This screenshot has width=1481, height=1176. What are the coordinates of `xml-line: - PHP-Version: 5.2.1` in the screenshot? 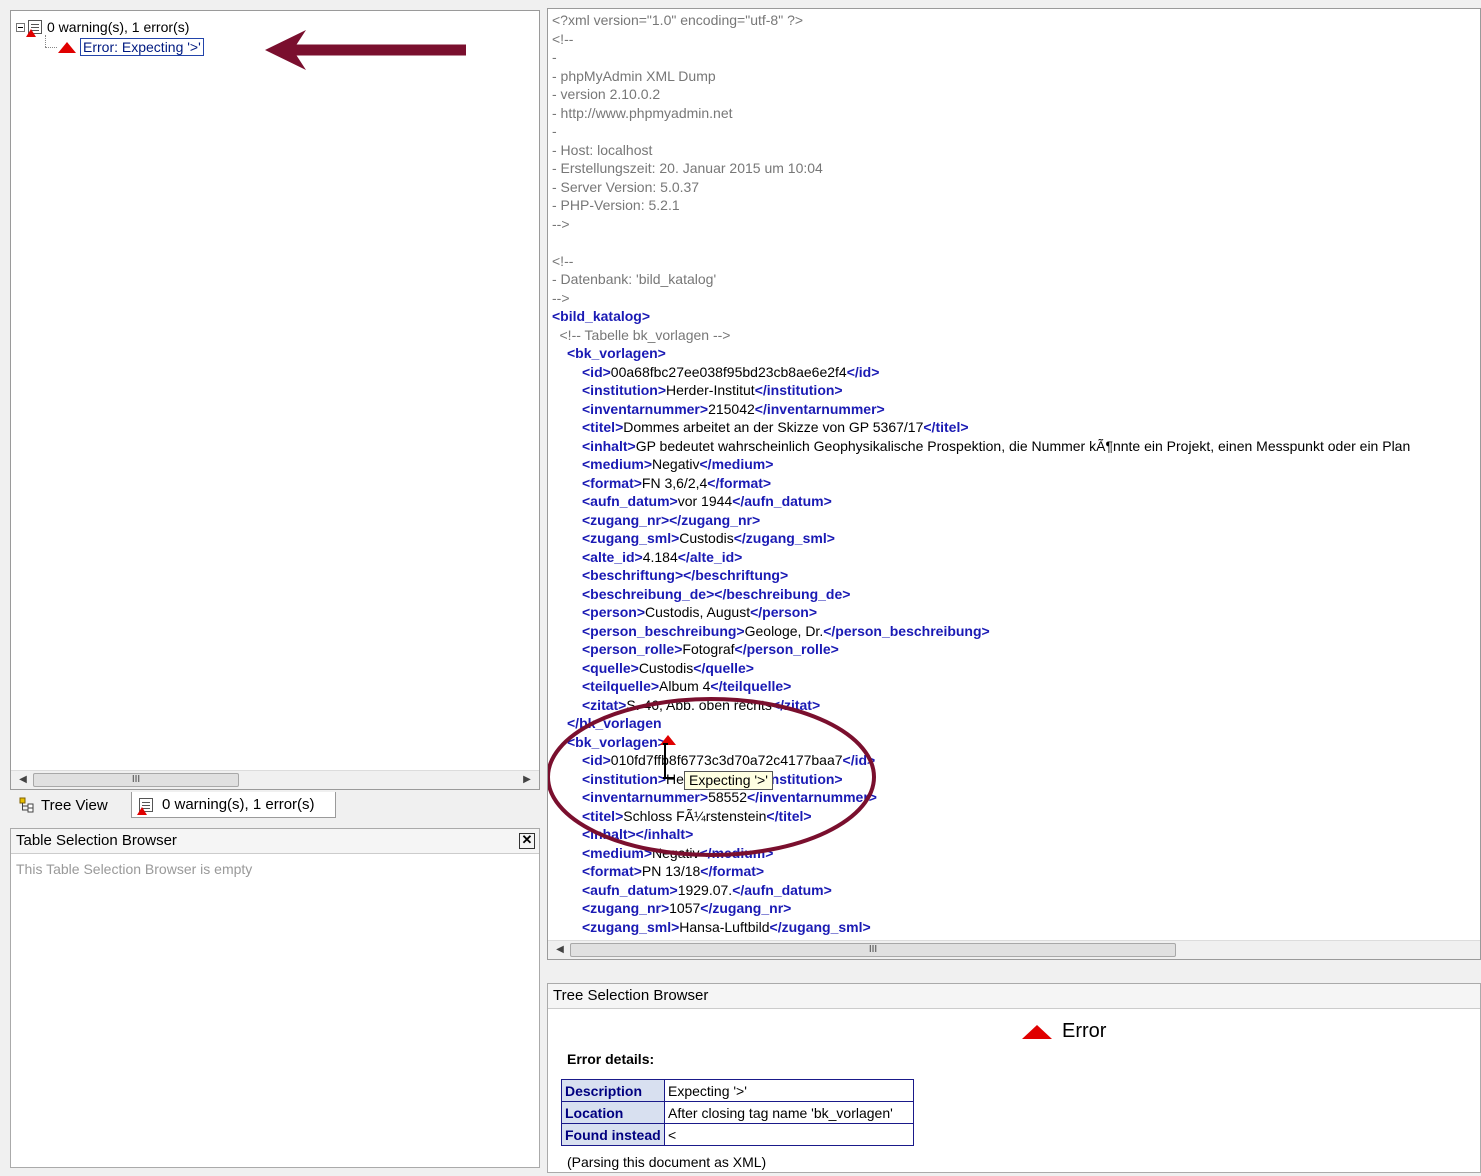 It's located at (616, 205).